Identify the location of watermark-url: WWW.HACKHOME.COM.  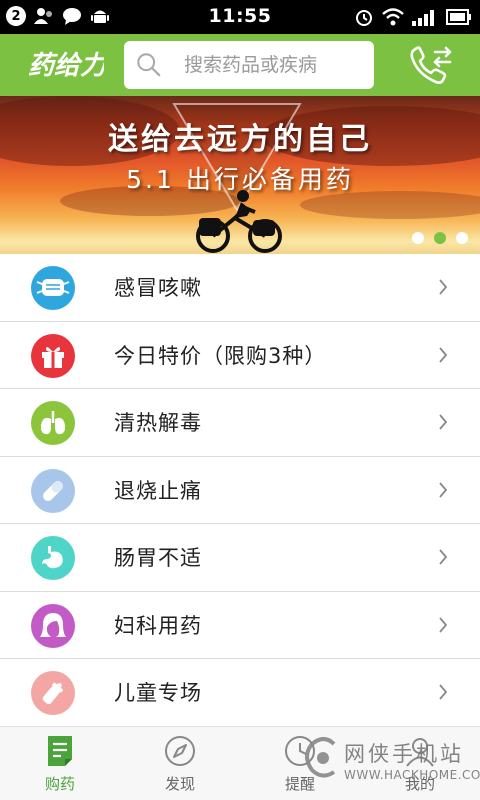
(412, 775).